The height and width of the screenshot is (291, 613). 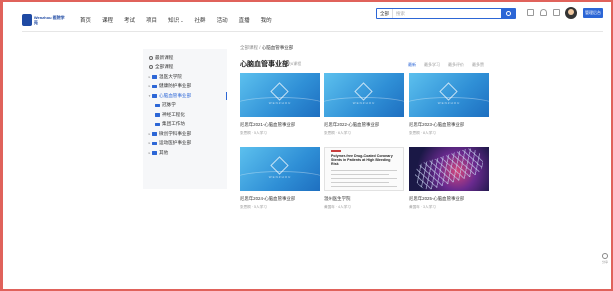 I want to click on sidebar-item-label: 最新课程, so click(x=164, y=57).